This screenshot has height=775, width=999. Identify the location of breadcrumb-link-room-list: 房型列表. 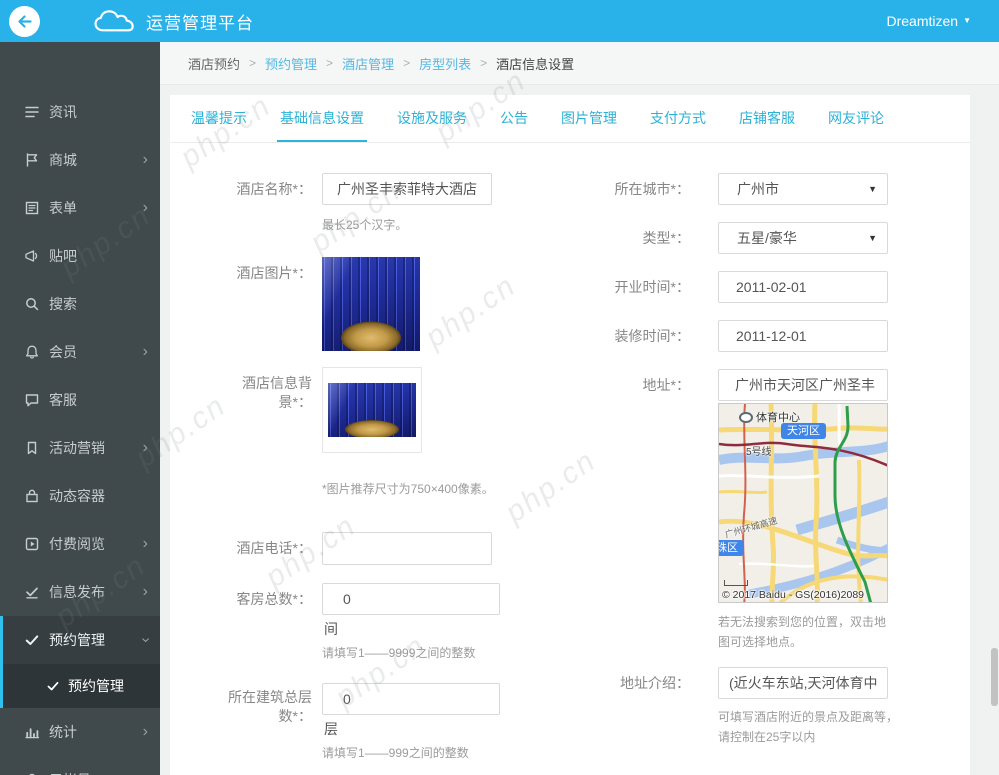
(445, 63).